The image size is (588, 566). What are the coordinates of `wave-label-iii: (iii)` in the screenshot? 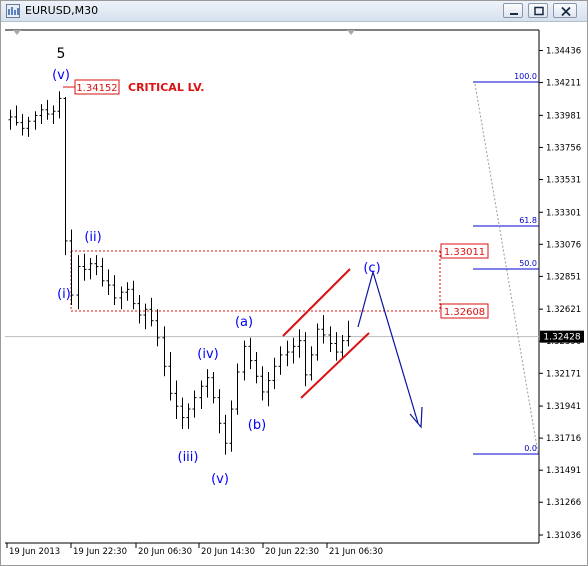 It's located at (188, 457).